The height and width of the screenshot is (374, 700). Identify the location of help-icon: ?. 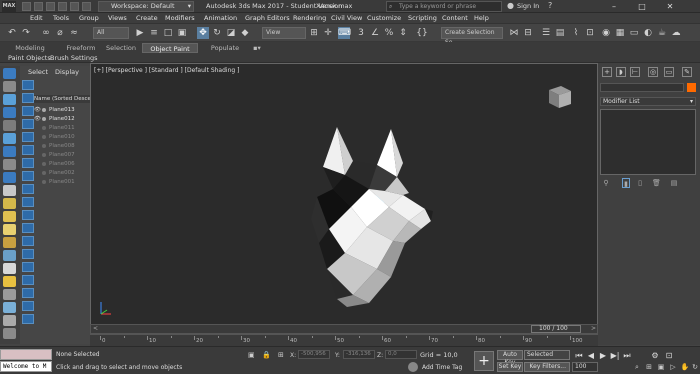
(550, 5).